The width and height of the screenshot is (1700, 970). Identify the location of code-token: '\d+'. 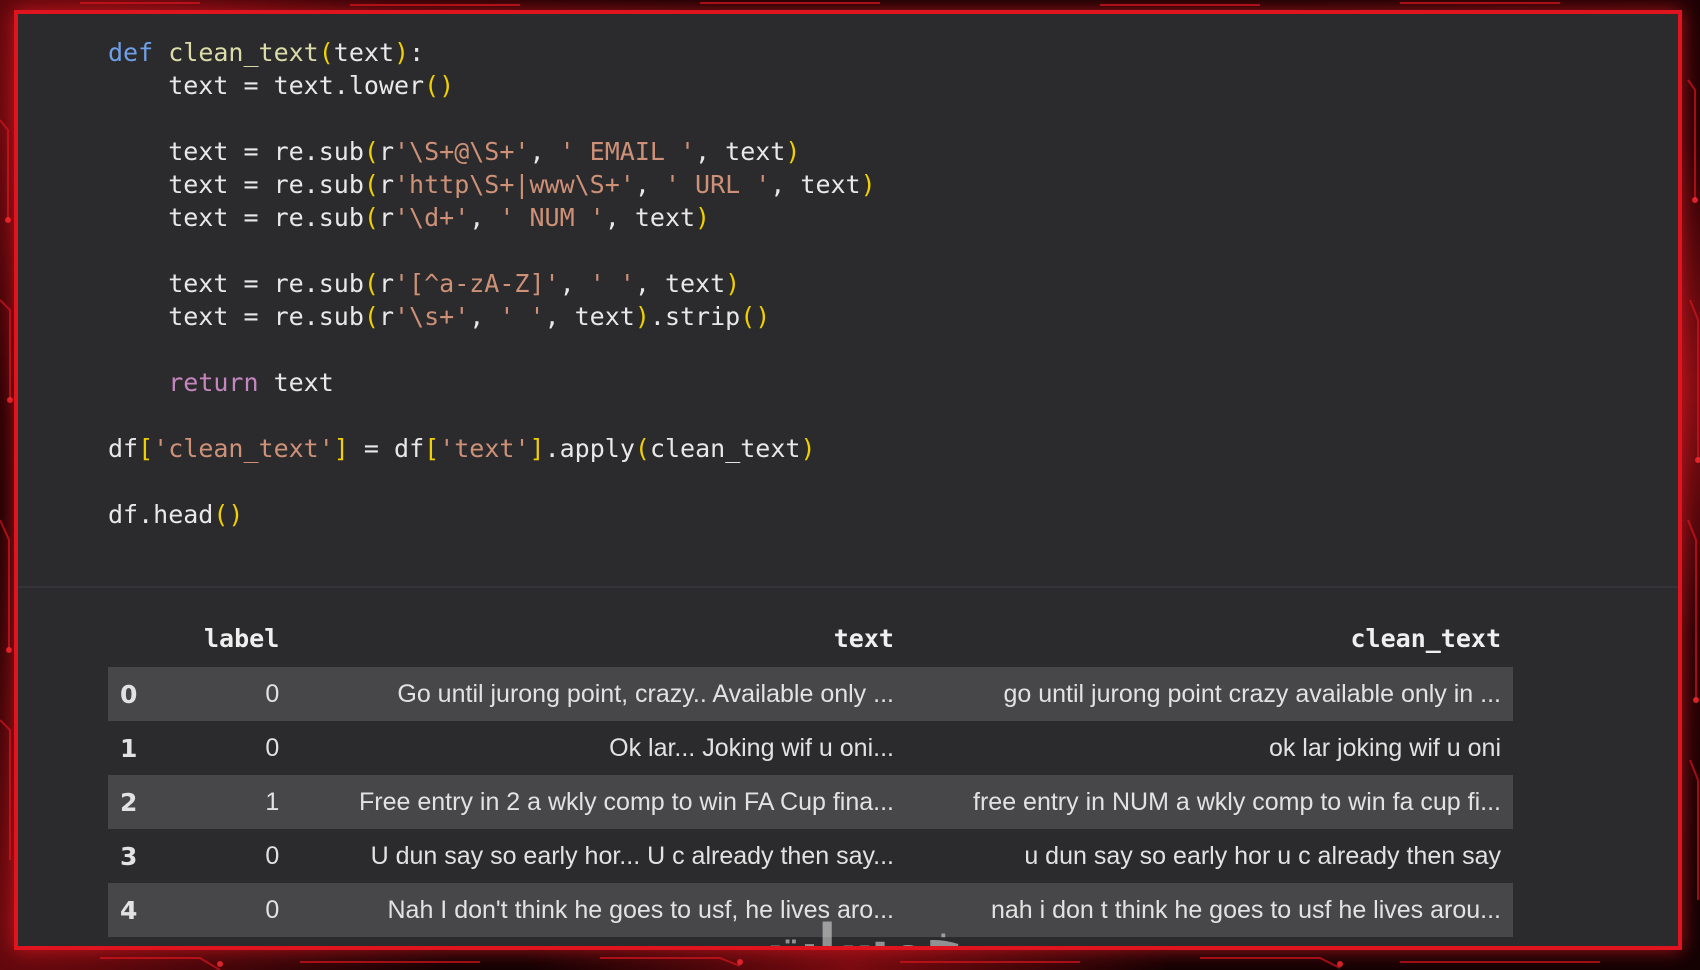
(432, 217).